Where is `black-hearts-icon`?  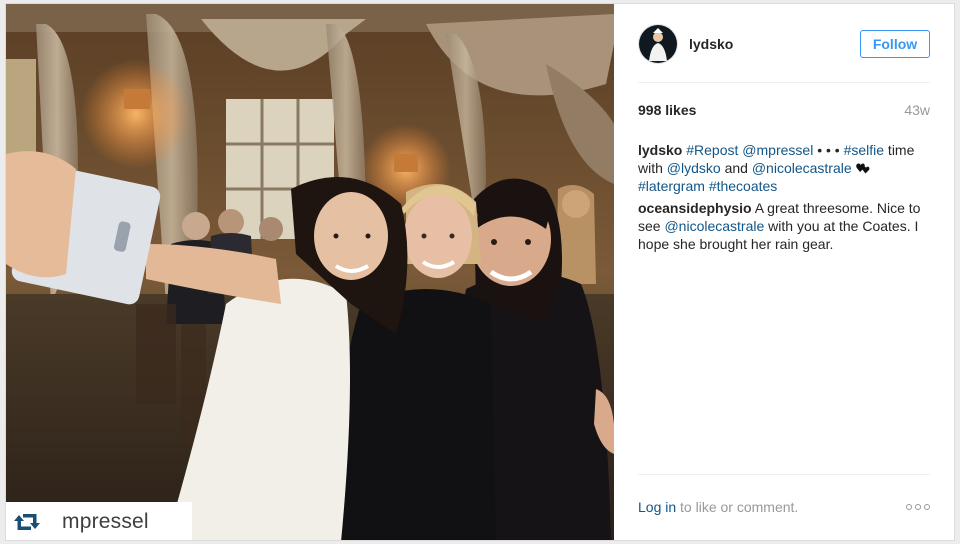
black-hearts-icon is located at coordinates (862, 168).